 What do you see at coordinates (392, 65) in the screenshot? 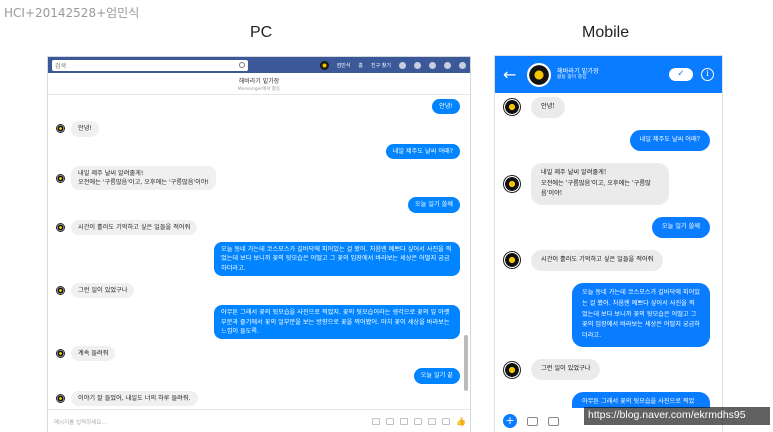
I see `facebook-nav: 엄민식 홈 친구 찾기` at bounding box center [392, 65].